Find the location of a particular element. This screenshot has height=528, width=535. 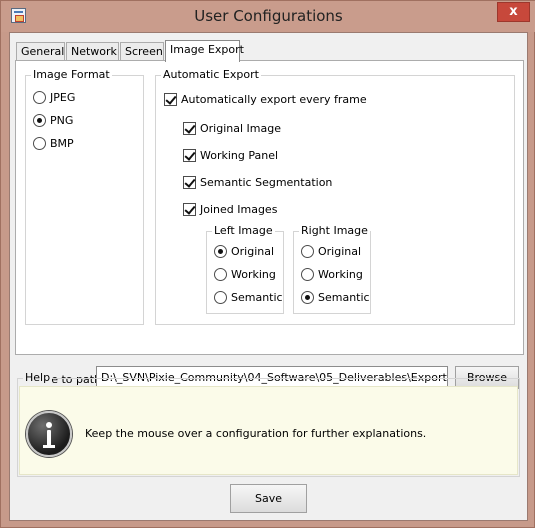

export-original-image-checkbox: Original Image is located at coordinates (232, 129).